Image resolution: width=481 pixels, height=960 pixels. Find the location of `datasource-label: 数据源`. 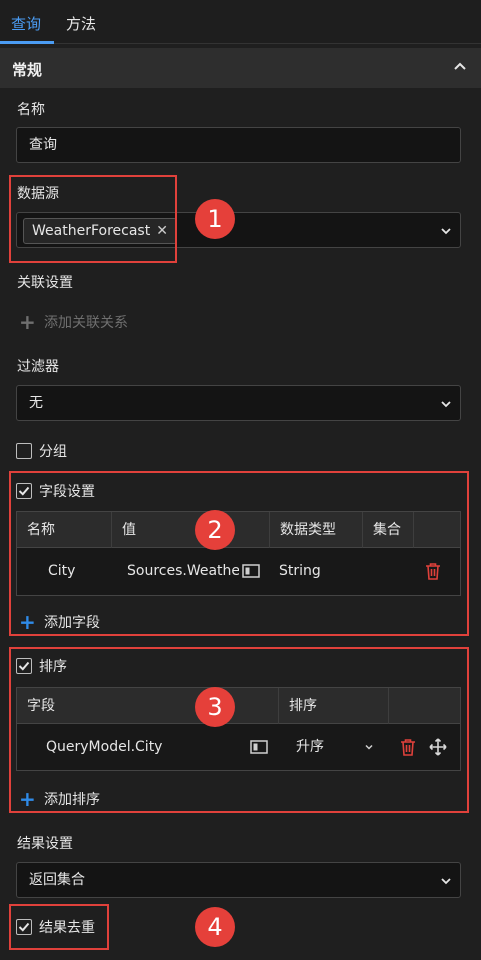

datasource-label: 数据源 is located at coordinates (38, 194).